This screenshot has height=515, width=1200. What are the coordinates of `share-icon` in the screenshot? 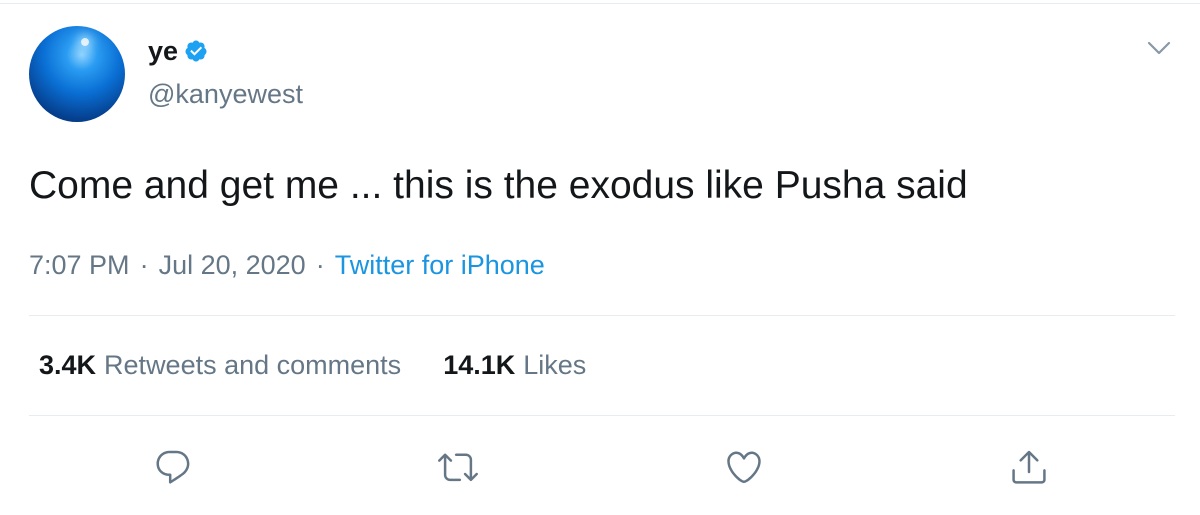 It's located at (1029, 467).